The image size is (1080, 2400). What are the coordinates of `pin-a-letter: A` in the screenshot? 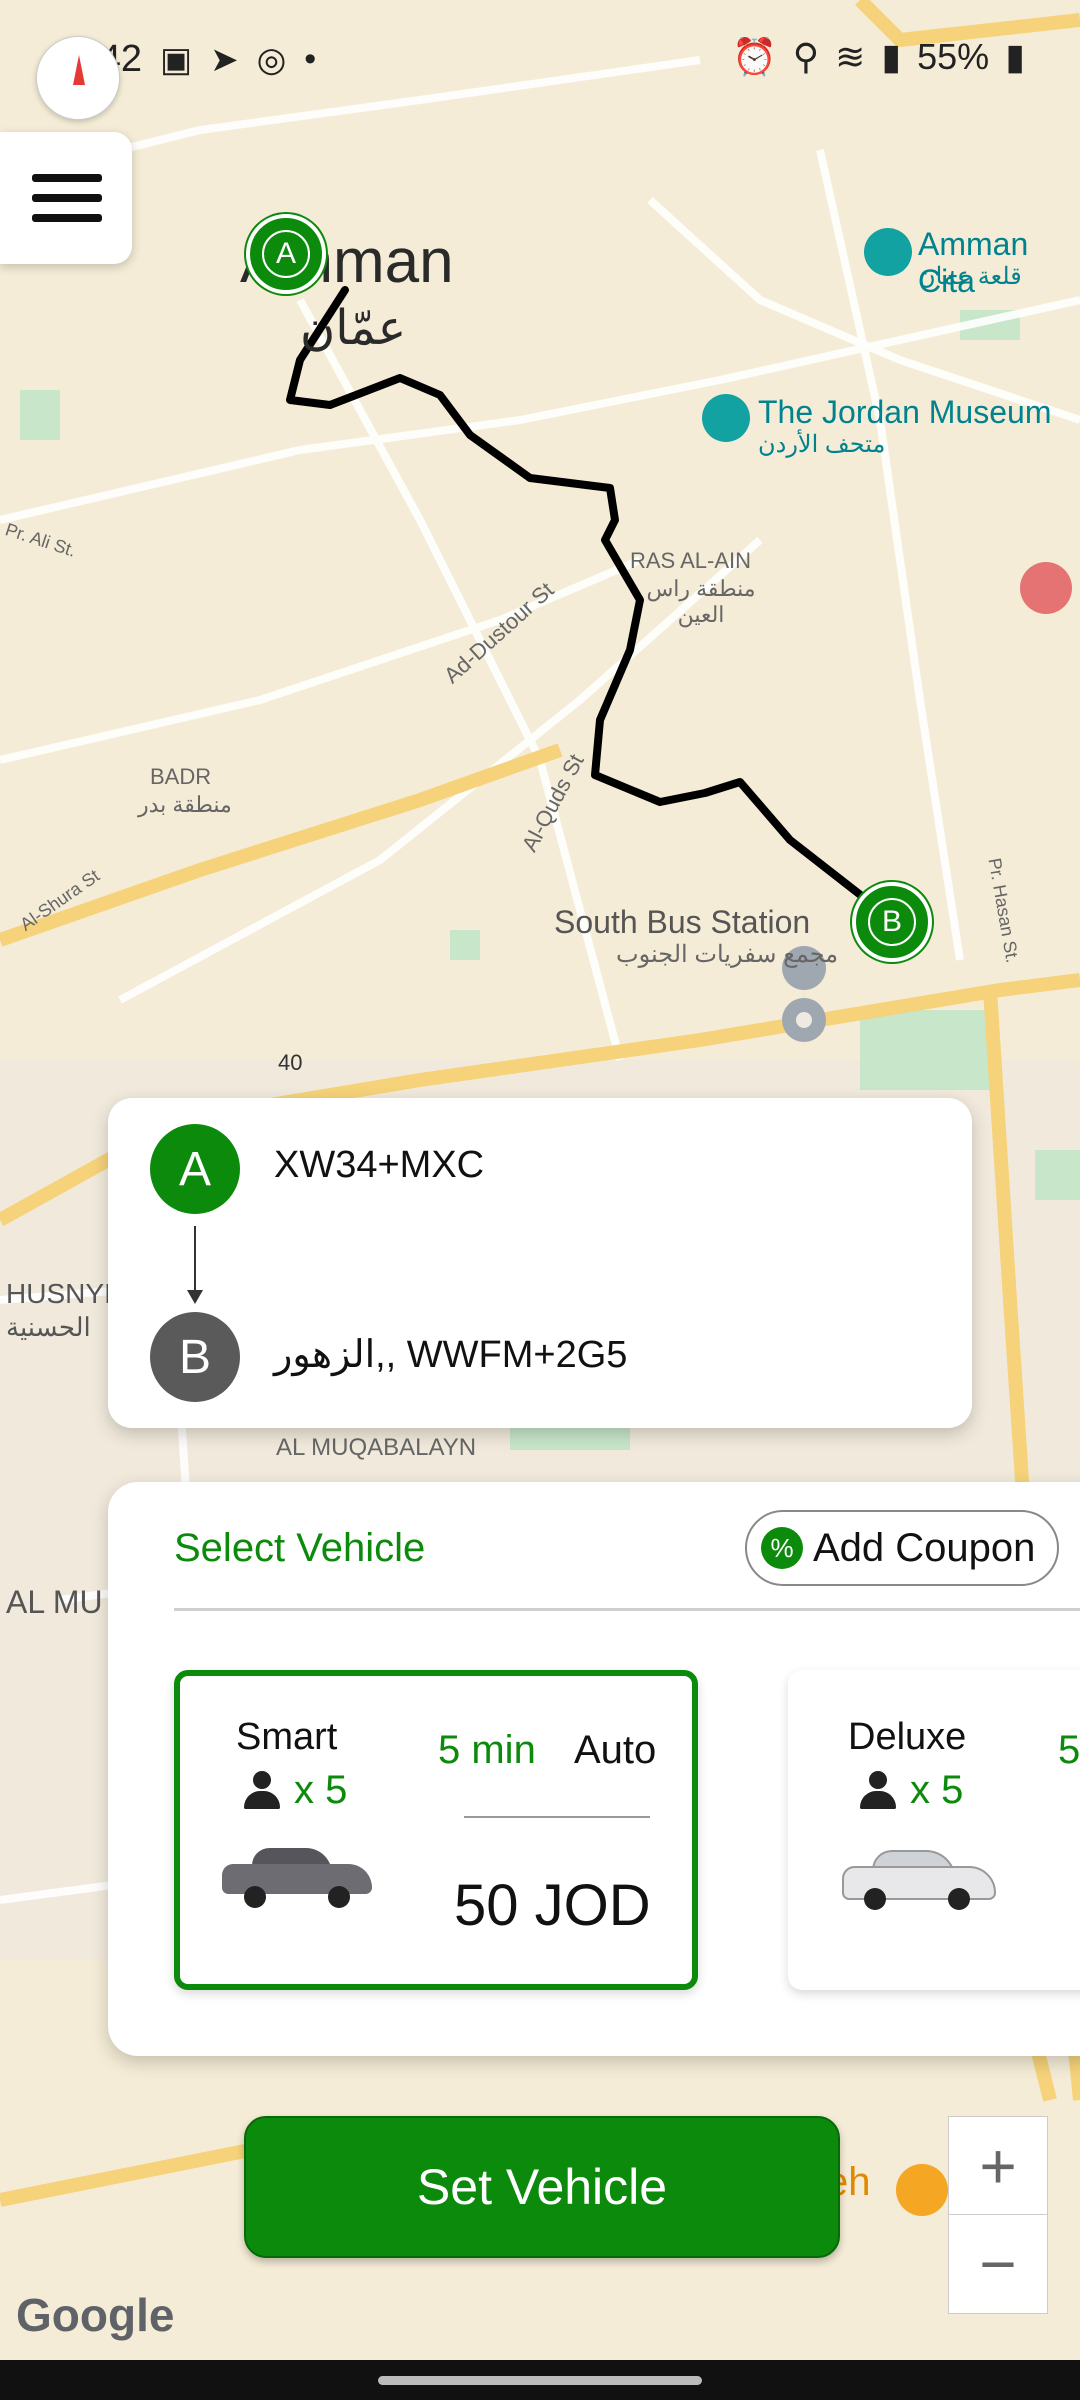 It's located at (286, 254).